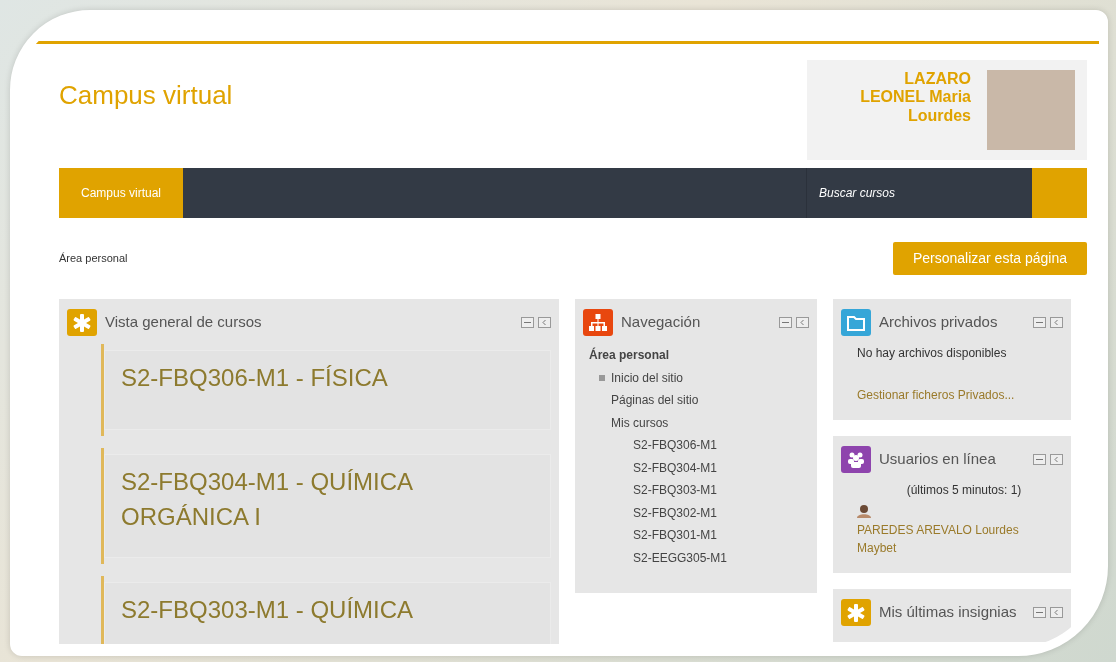  Describe the element at coordinates (598, 322) in the screenshot. I see `sitemap-icon` at that location.